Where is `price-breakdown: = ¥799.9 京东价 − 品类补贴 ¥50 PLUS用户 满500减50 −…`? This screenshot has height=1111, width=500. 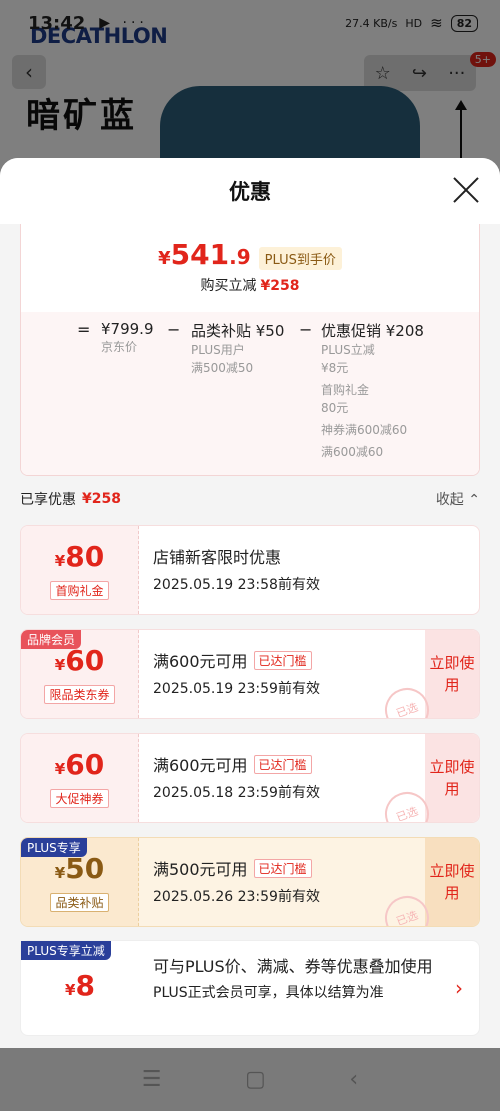 price-breakdown: = ¥799.9 京东价 − 品类补贴 ¥50 PLUS用户 满500减50 −… is located at coordinates (250, 393).